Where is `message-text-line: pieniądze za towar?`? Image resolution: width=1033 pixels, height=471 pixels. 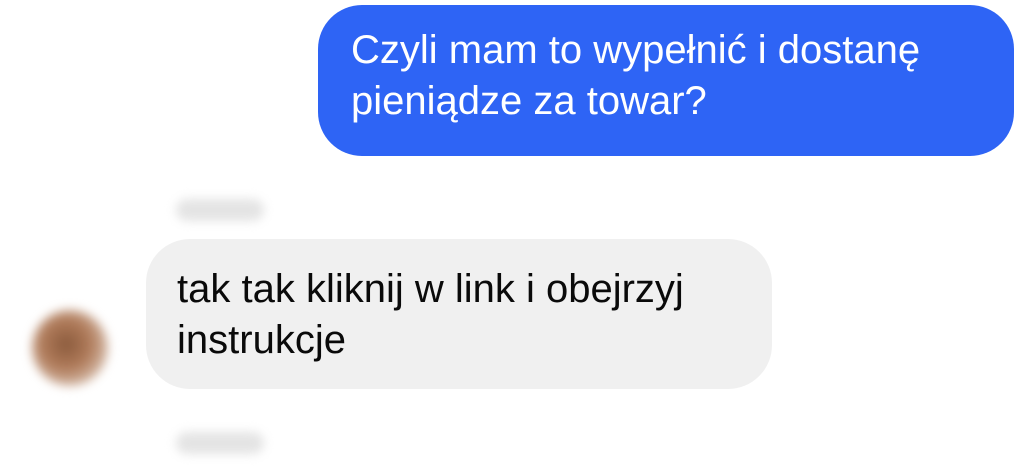
message-text-line: pieniądze za towar? is located at coordinates (529, 101).